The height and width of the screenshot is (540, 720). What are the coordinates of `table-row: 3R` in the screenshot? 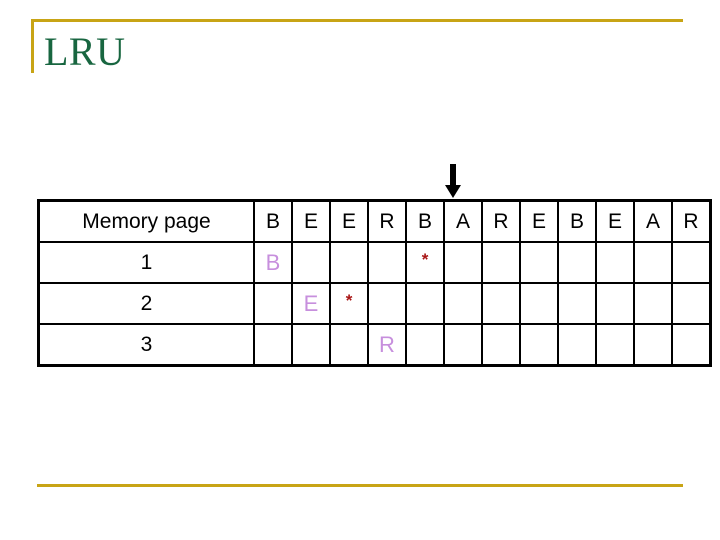 It's located at (374, 345).